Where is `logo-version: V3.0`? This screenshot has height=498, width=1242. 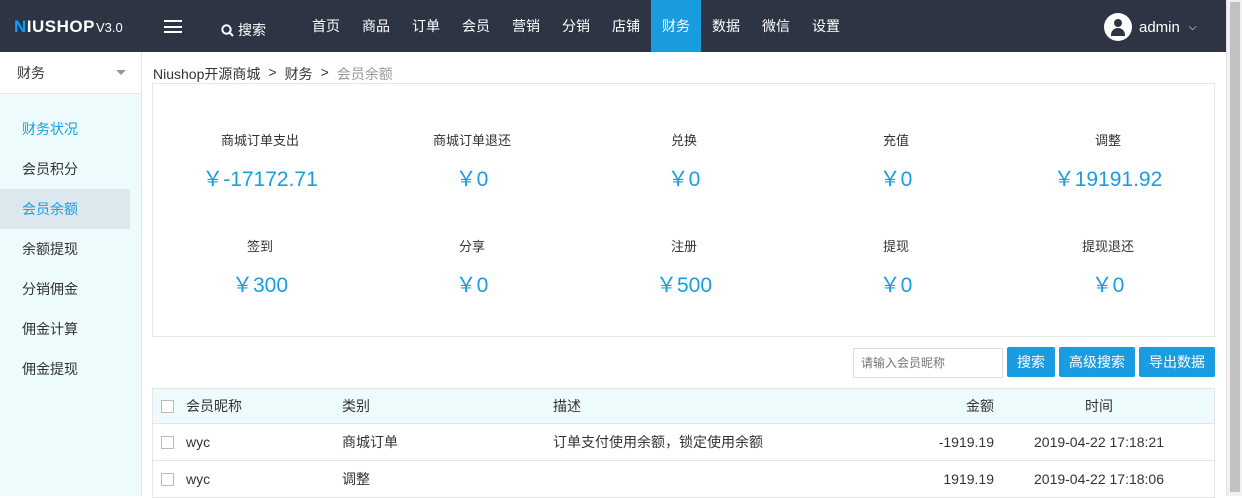
logo-version: V3.0 is located at coordinates (109, 27).